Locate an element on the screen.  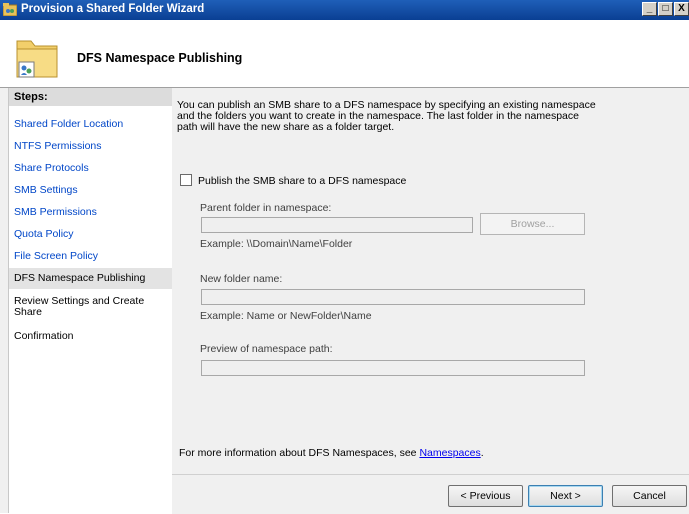
step-smb-settings: SMB Settings is located at coordinates (90, 190).